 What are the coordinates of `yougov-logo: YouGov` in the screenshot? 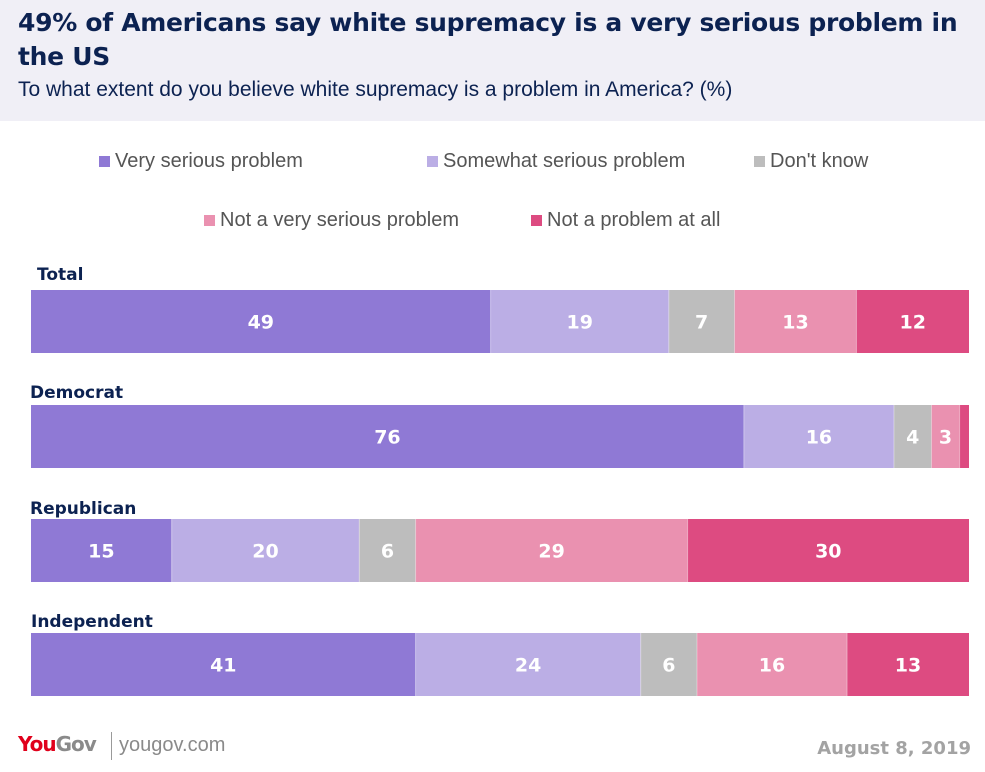 It's located at (57, 744).